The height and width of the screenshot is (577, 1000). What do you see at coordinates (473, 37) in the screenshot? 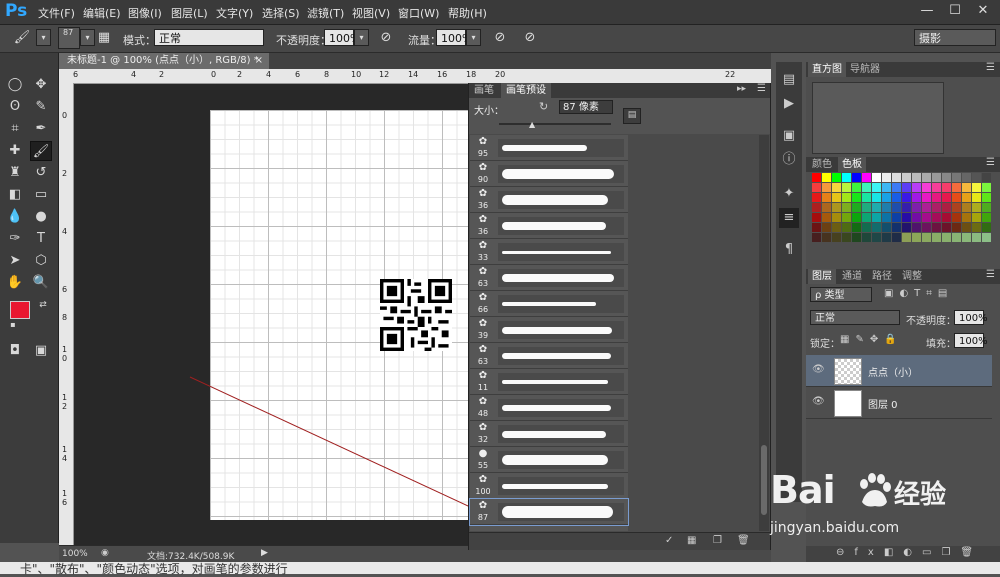
I see `flow-arrow: ▾` at bounding box center [473, 37].